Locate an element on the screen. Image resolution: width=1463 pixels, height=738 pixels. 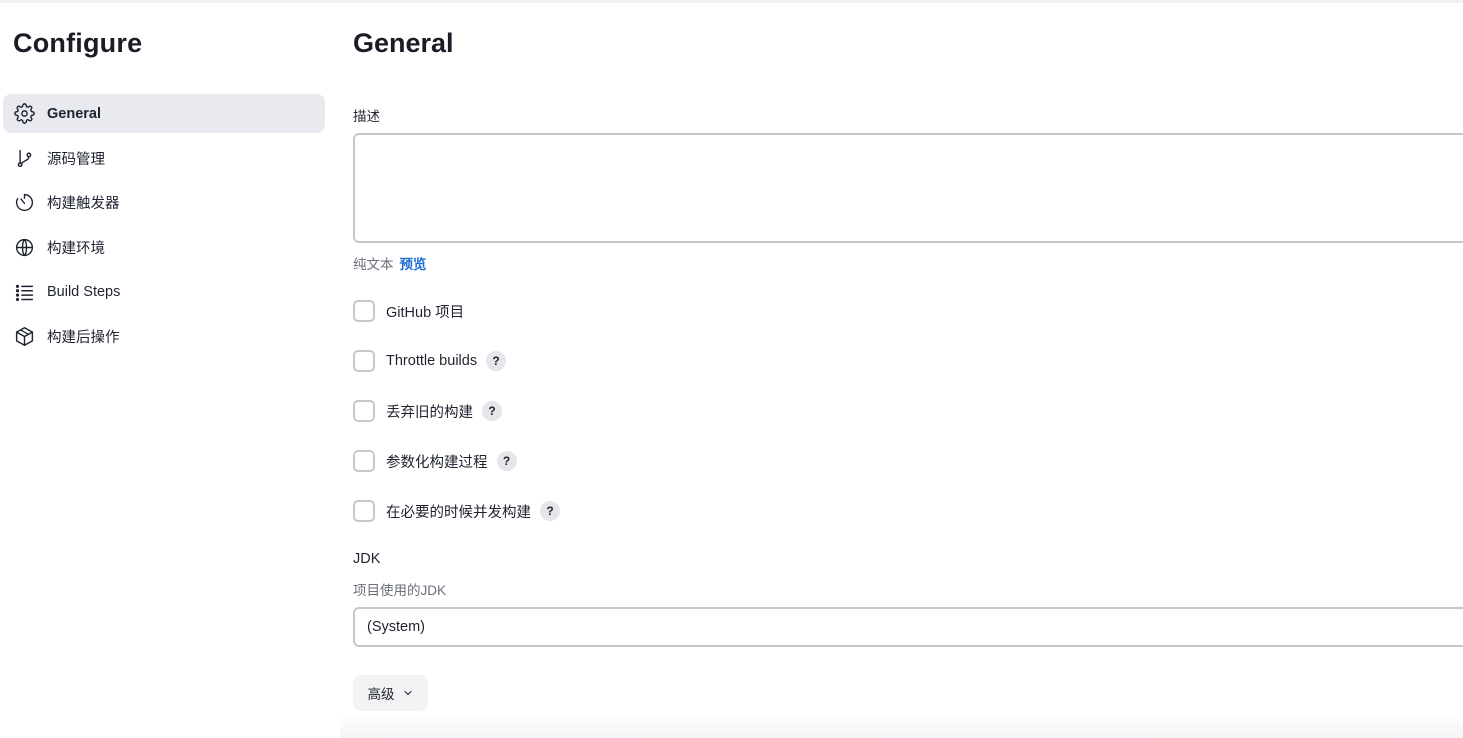
sidebar-item-post-build: 构建后操作 is located at coordinates (164, 336).